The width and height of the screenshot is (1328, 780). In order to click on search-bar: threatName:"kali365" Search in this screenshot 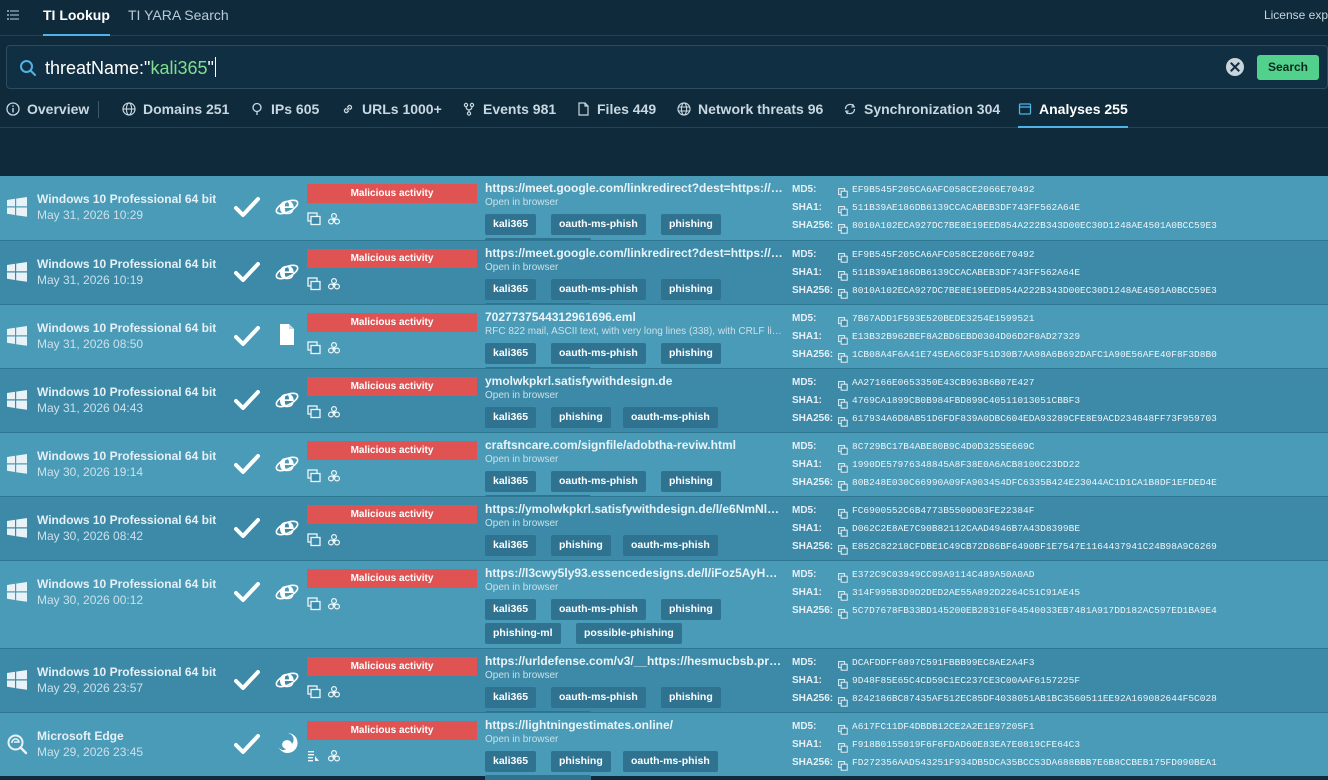, I will do `click(667, 67)`.